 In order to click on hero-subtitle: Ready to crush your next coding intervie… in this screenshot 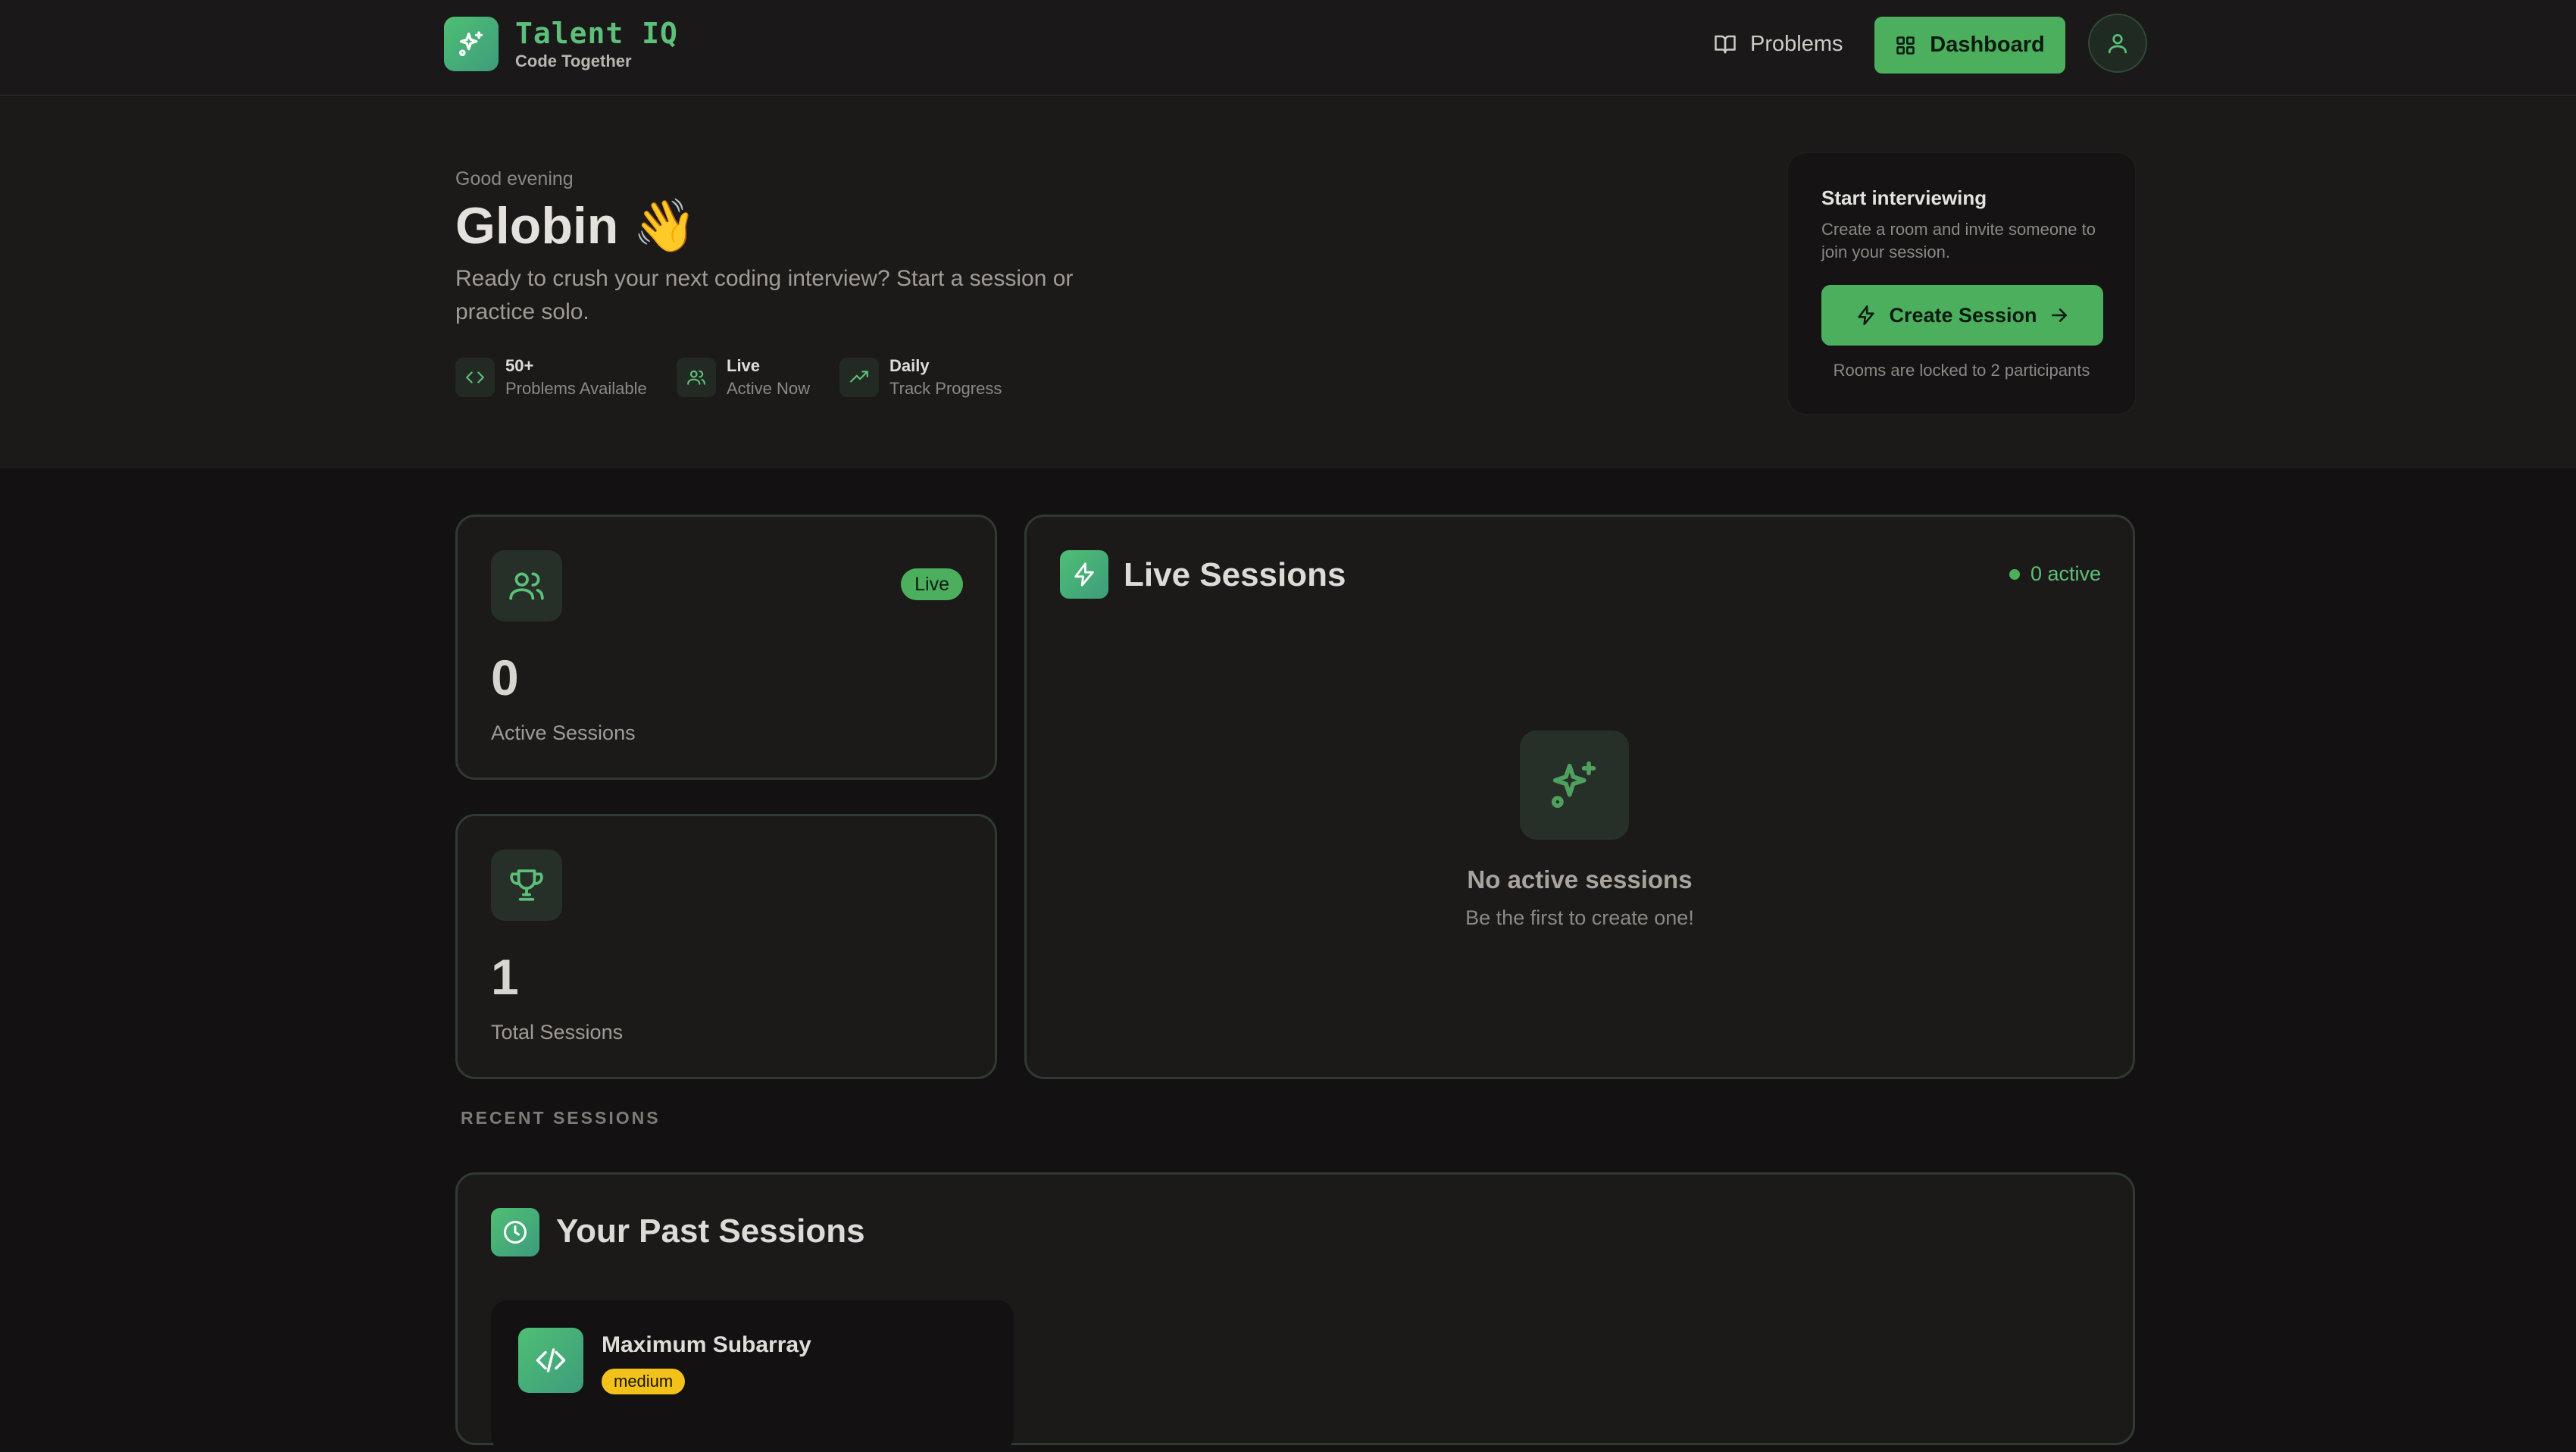, I will do `click(764, 295)`.